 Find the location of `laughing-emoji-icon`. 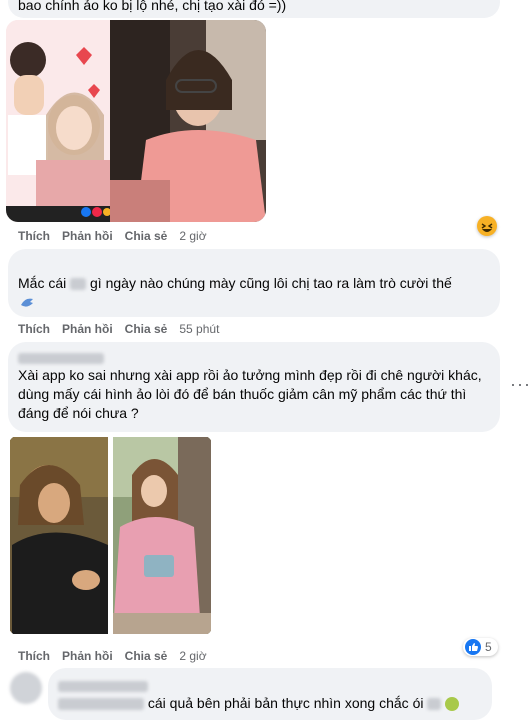

laughing-emoji-icon is located at coordinates (487, 226).